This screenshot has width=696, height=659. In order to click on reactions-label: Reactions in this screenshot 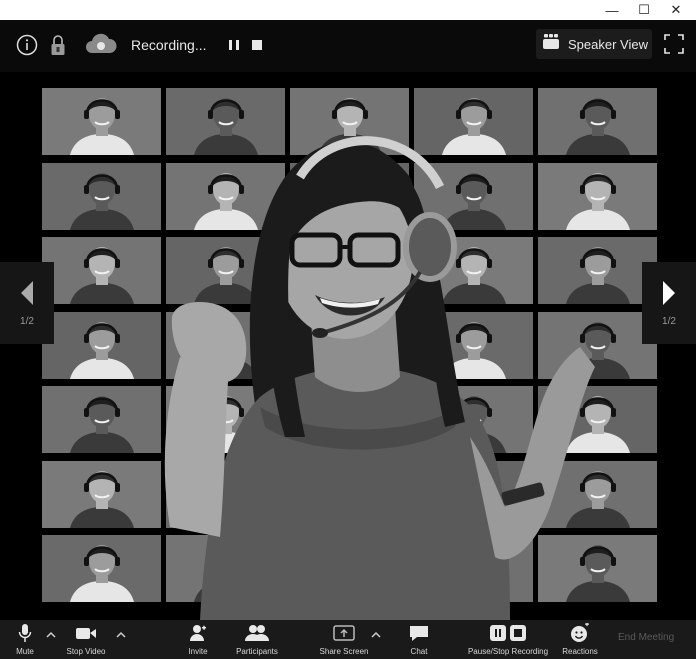, I will do `click(580, 651)`.